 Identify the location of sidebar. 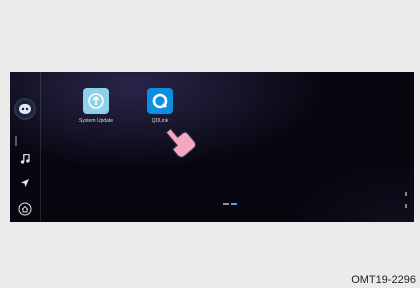
(25, 147).